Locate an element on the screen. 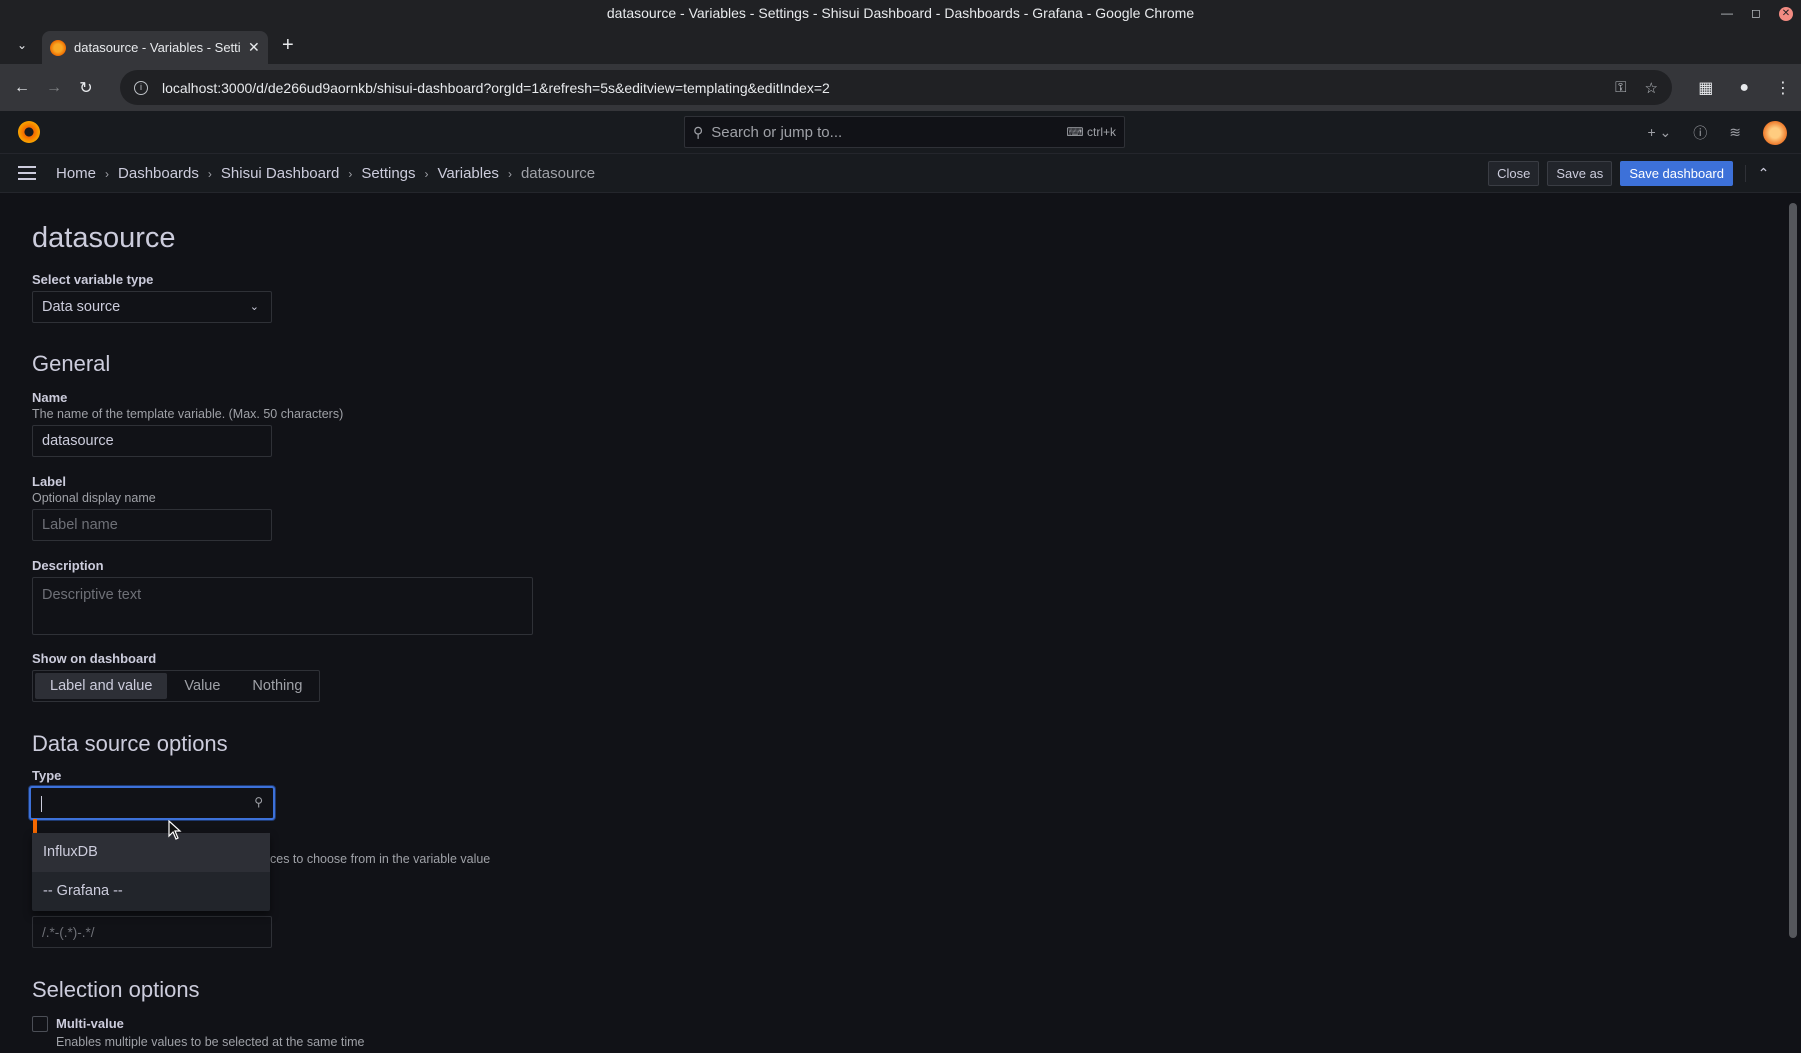 This screenshot has width=1801, height=1053. instance-description: ces to choose from in the variable value is located at coordinates (380, 859).